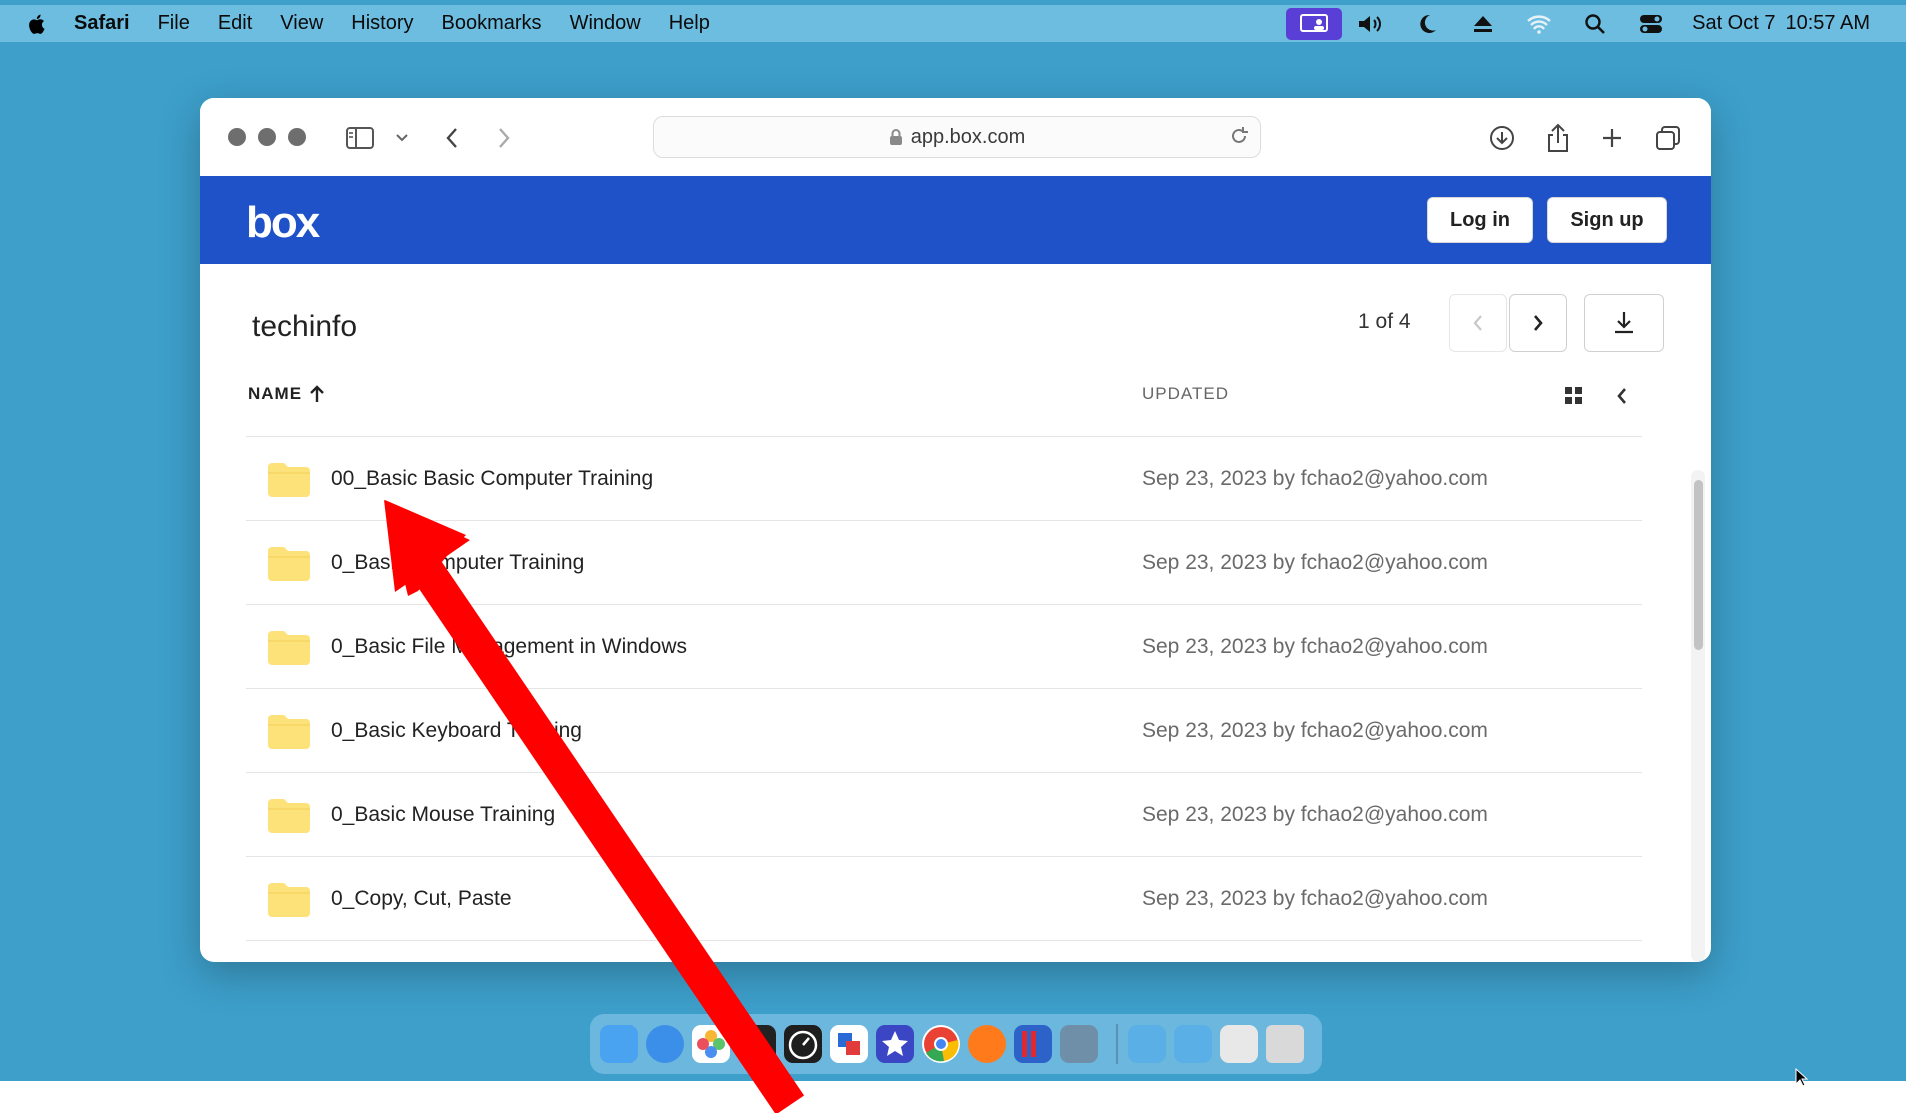 This screenshot has width=1915, height=1113. Describe the element at coordinates (1612, 138) in the screenshot. I see `new-tab-icon` at that location.